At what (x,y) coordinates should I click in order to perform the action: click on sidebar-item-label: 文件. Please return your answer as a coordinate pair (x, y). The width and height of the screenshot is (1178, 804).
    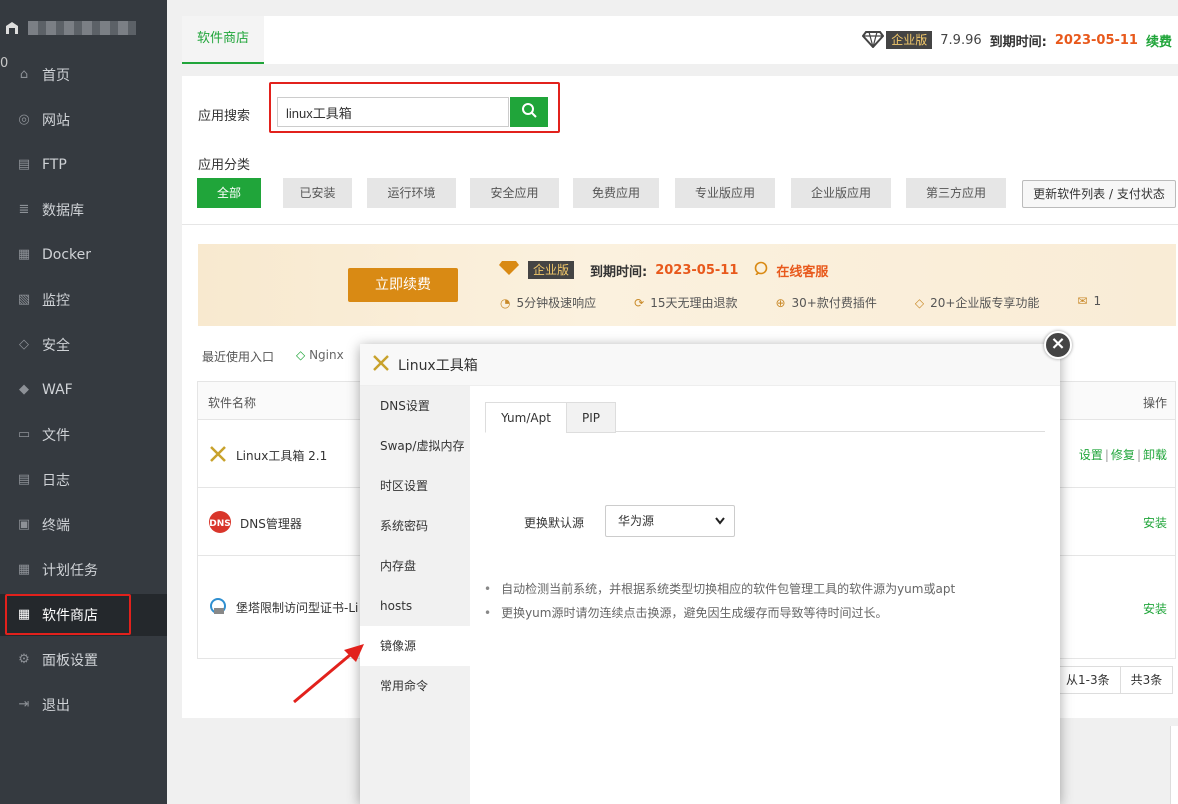
    Looking at the image, I should click on (56, 436).